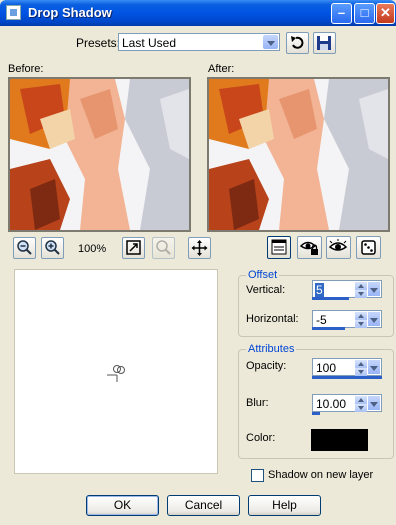 The width and height of the screenshot is (396, 525). I want to click on horizontal-value: -5, so click(321, 320).